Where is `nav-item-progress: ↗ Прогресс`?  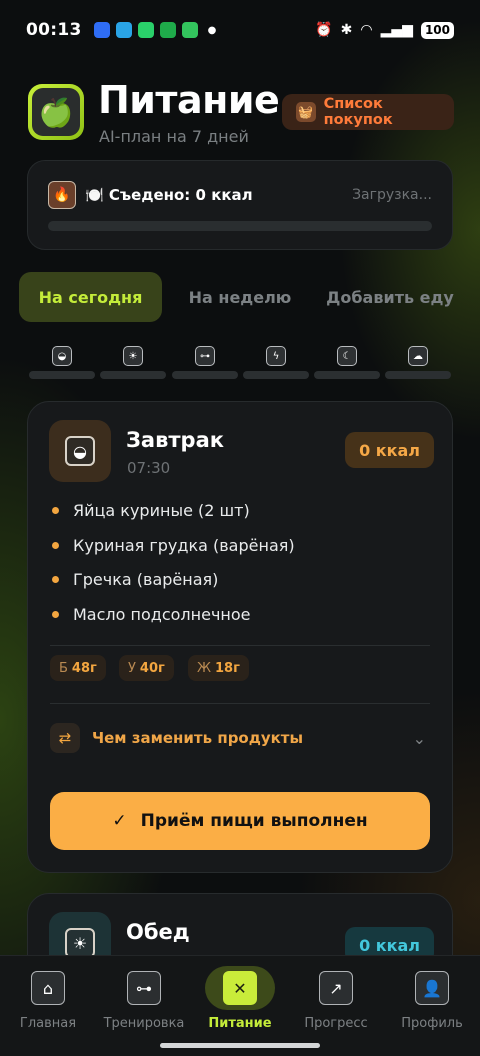 nav-item-progress: ↗ Прогресс is located at coordinates (336, 1001).